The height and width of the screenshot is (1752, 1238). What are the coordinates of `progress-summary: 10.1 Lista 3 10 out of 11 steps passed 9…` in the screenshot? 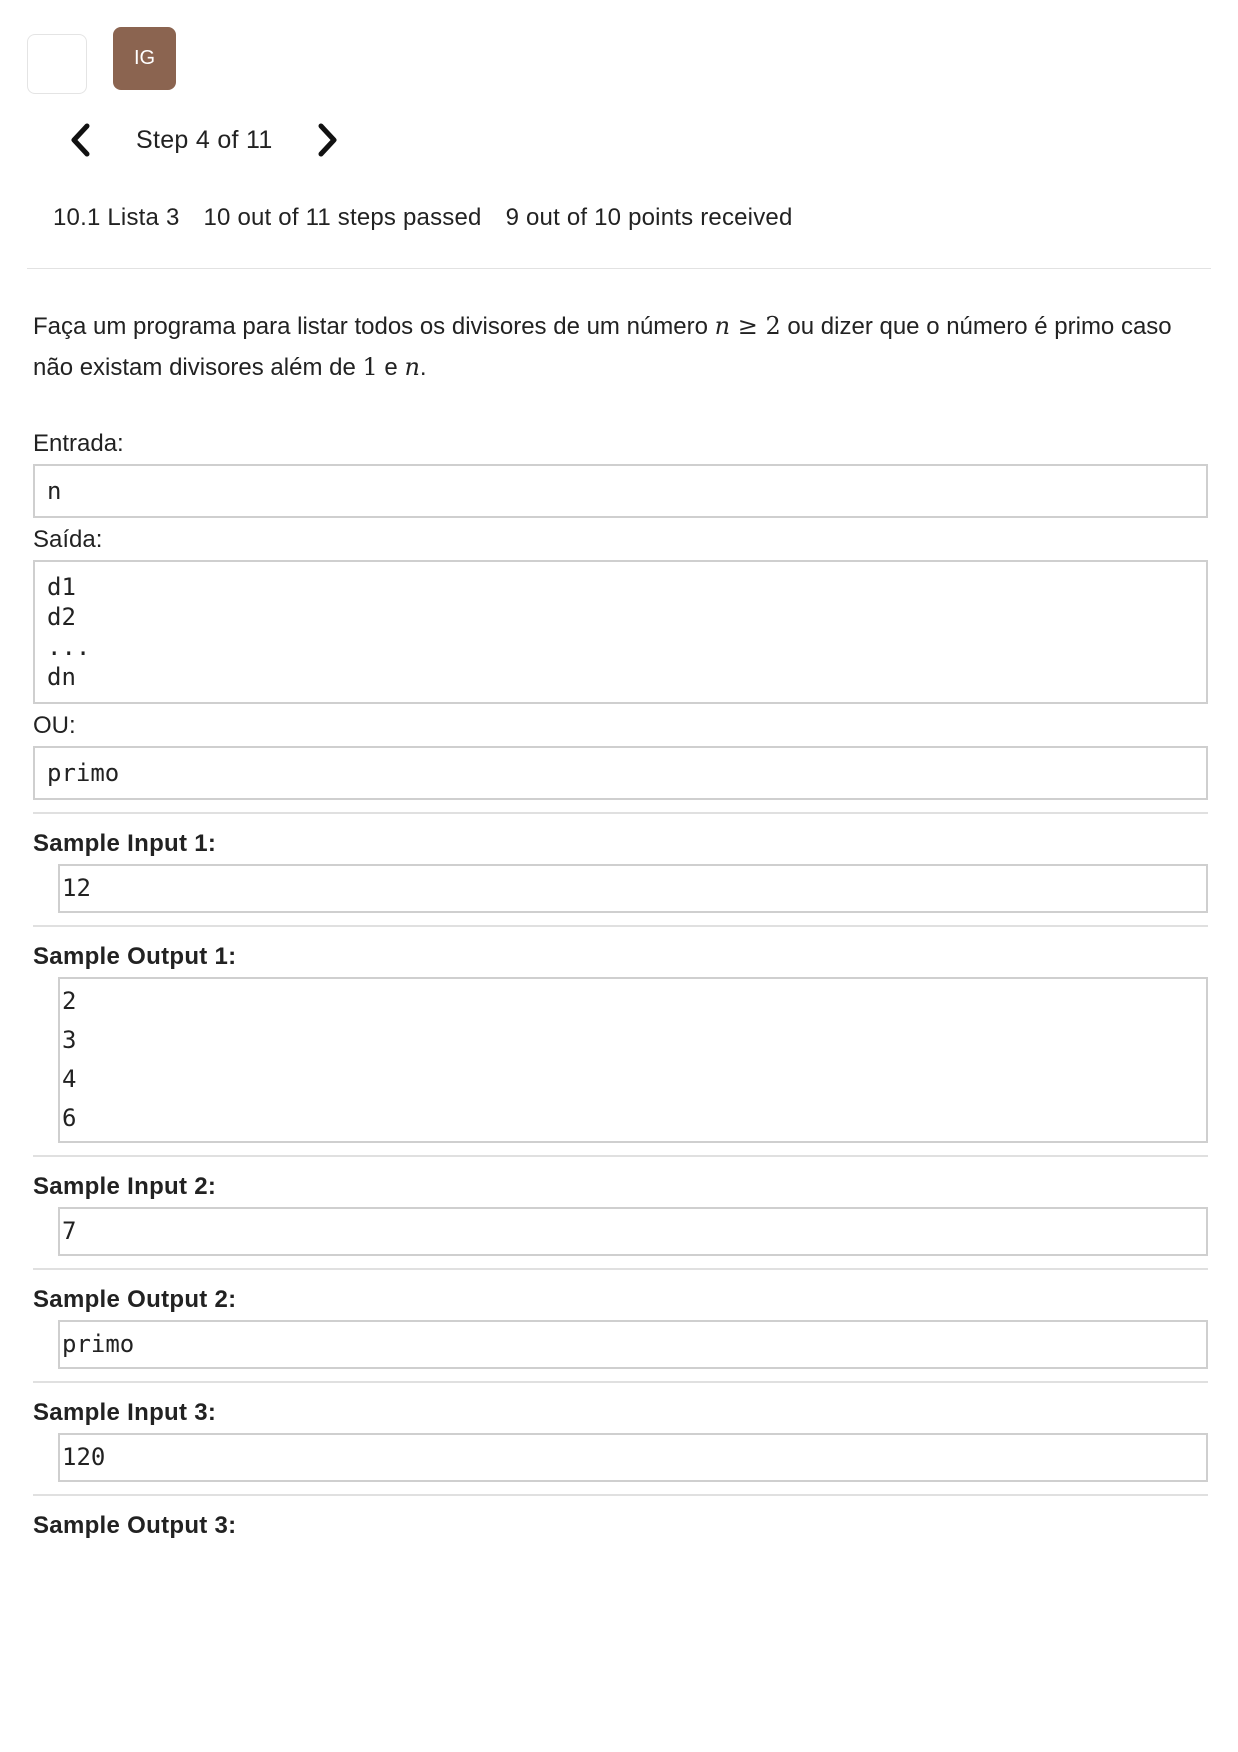 It's located at (423, 218).